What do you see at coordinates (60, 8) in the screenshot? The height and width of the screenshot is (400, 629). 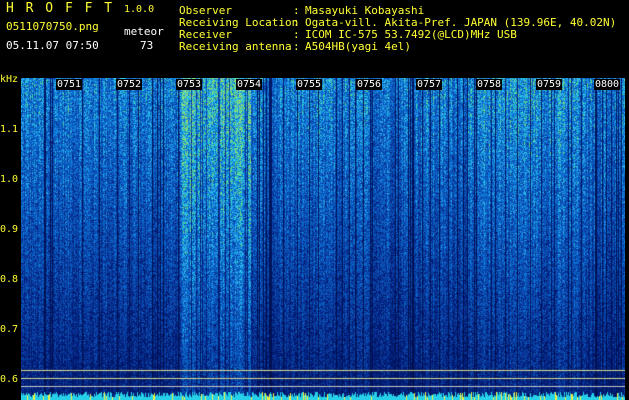 I see `app-title: H R O F F T` at bounding box center [60, 8].